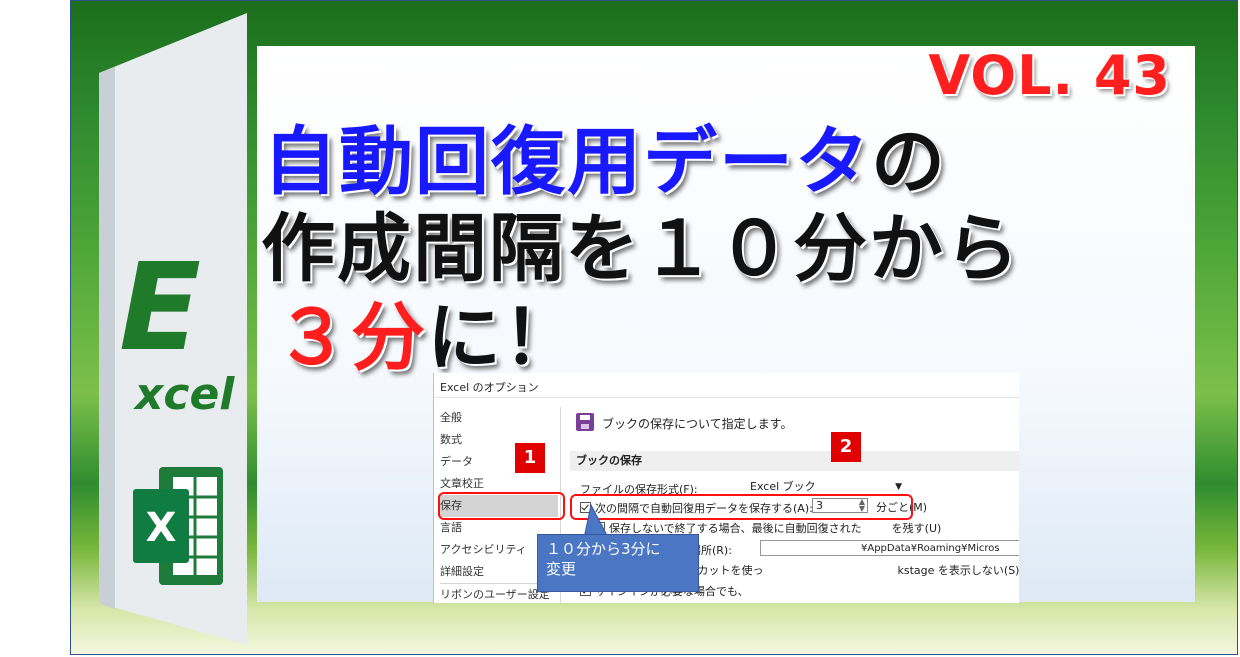  What do you see at coordinates (483, 550) in the screenshot?
I see `nav-item-accessibility: アクセシビリティ` at bounding box center [483, 550].